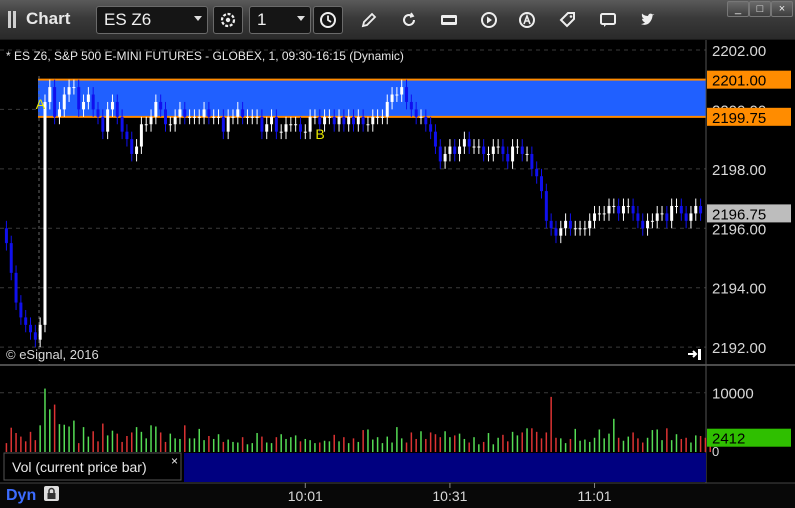 This screenshot has width=795, height=508. I want to click on twitter-button, so click(648, 20).